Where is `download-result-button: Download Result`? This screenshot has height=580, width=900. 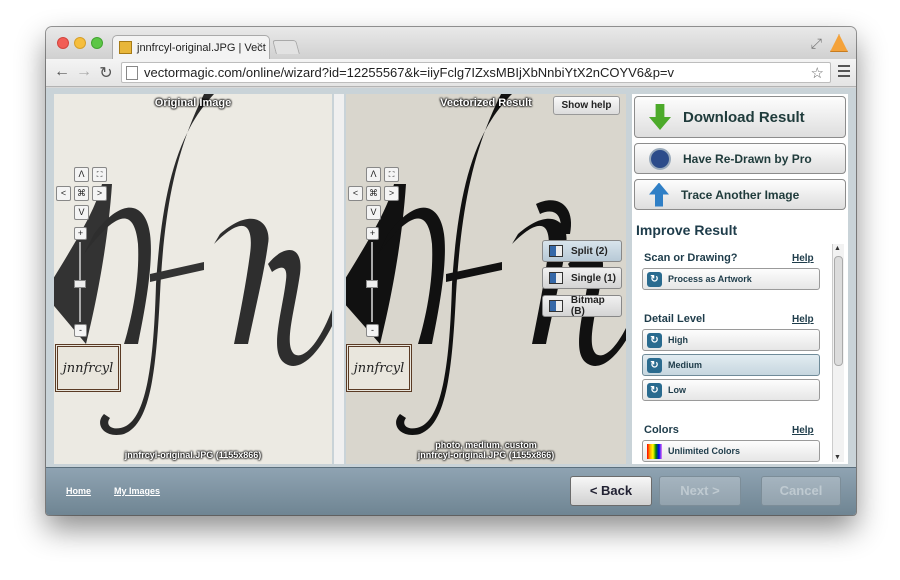 download-result-button: Download Result is located at coordinates (740, 117).